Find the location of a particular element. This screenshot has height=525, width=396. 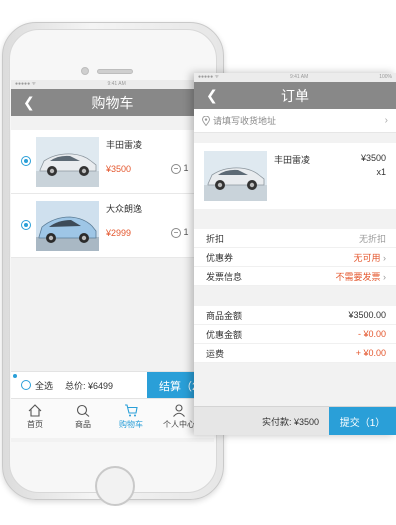

tab-label: 首页 is located at coordinates (35, 424).